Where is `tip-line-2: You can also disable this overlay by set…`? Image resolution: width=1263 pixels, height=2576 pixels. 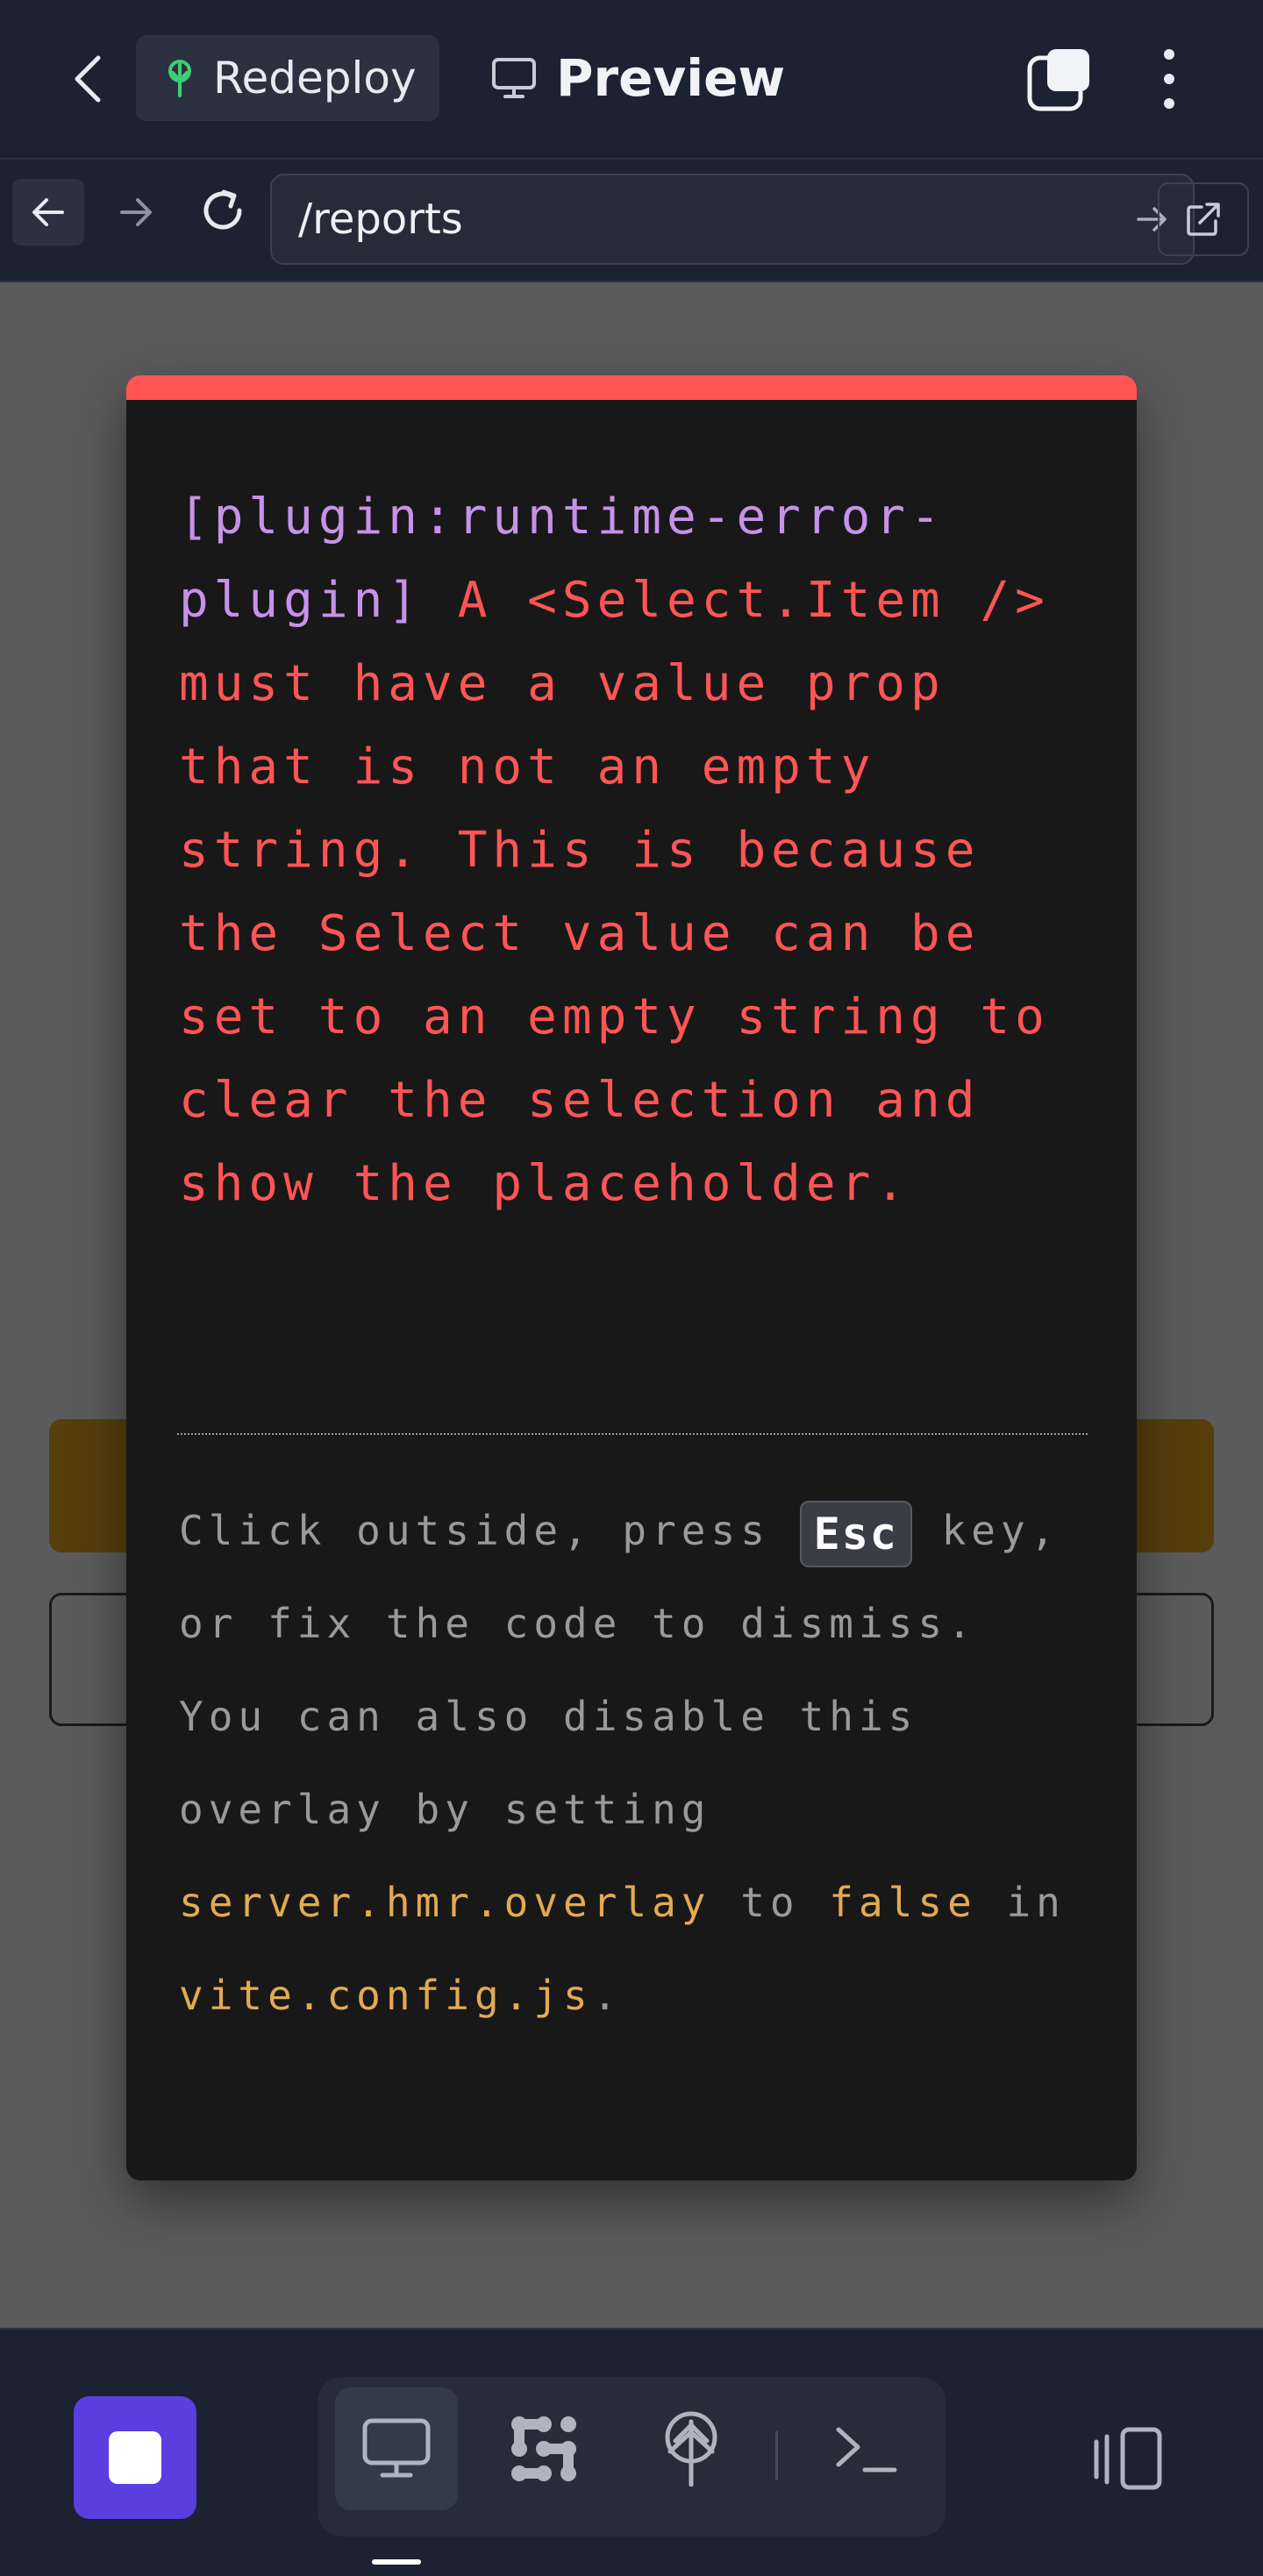 tip-line-2: You can also disable this overlay by set… is located at coordinates (548, 1763).